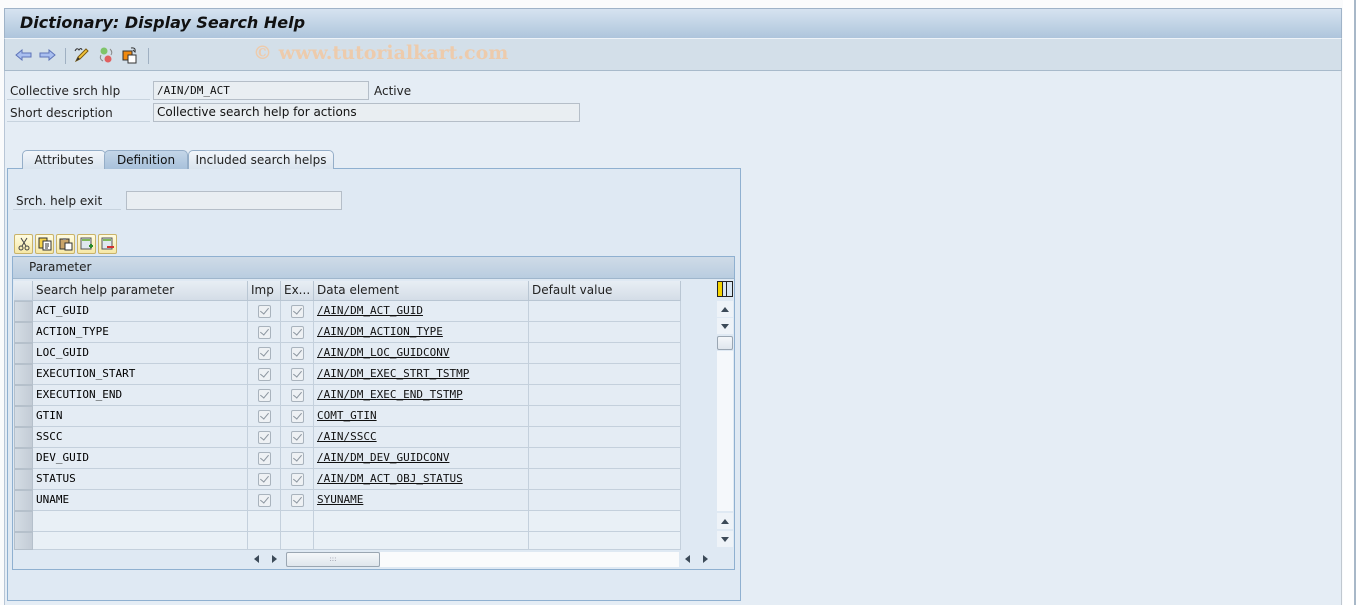 The width and height of the screenshot is (1356, 605). I want to click on search-help-exit-field, so click(234, 200).